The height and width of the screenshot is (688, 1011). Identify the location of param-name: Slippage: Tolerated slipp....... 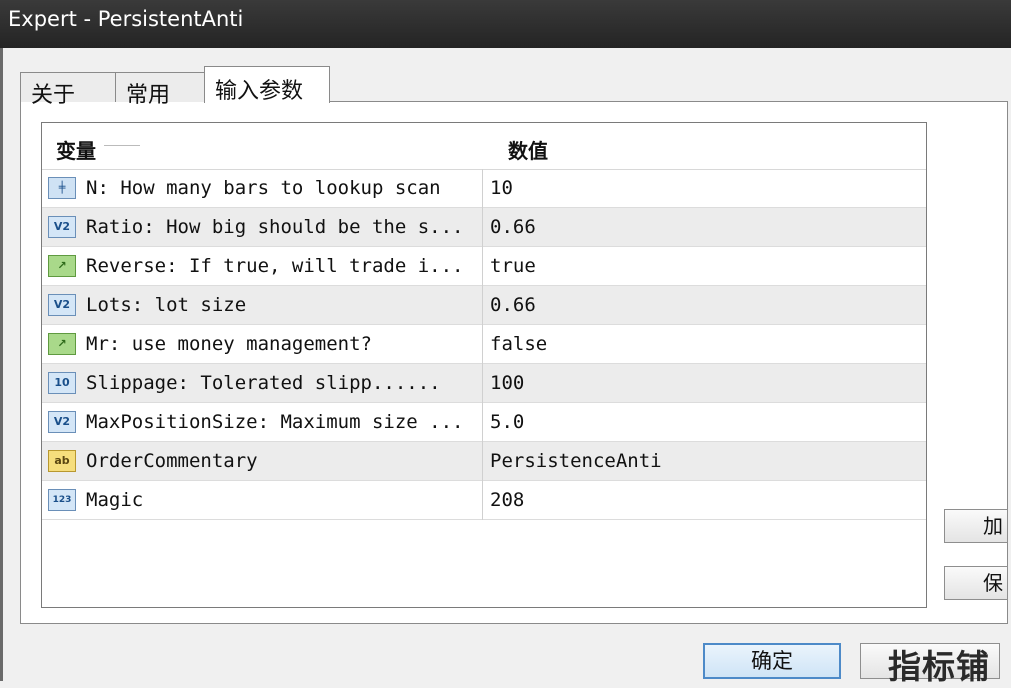
(263, 383).